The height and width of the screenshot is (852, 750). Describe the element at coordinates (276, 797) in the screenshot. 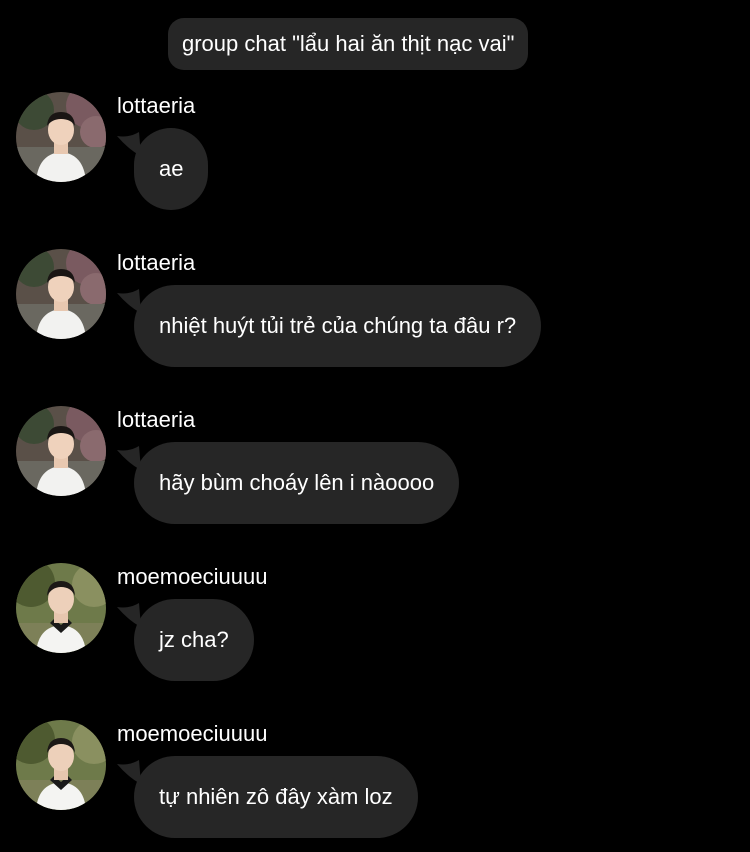

I see `message-bubble: tự nhiên zô đây xàm loz` at that location.